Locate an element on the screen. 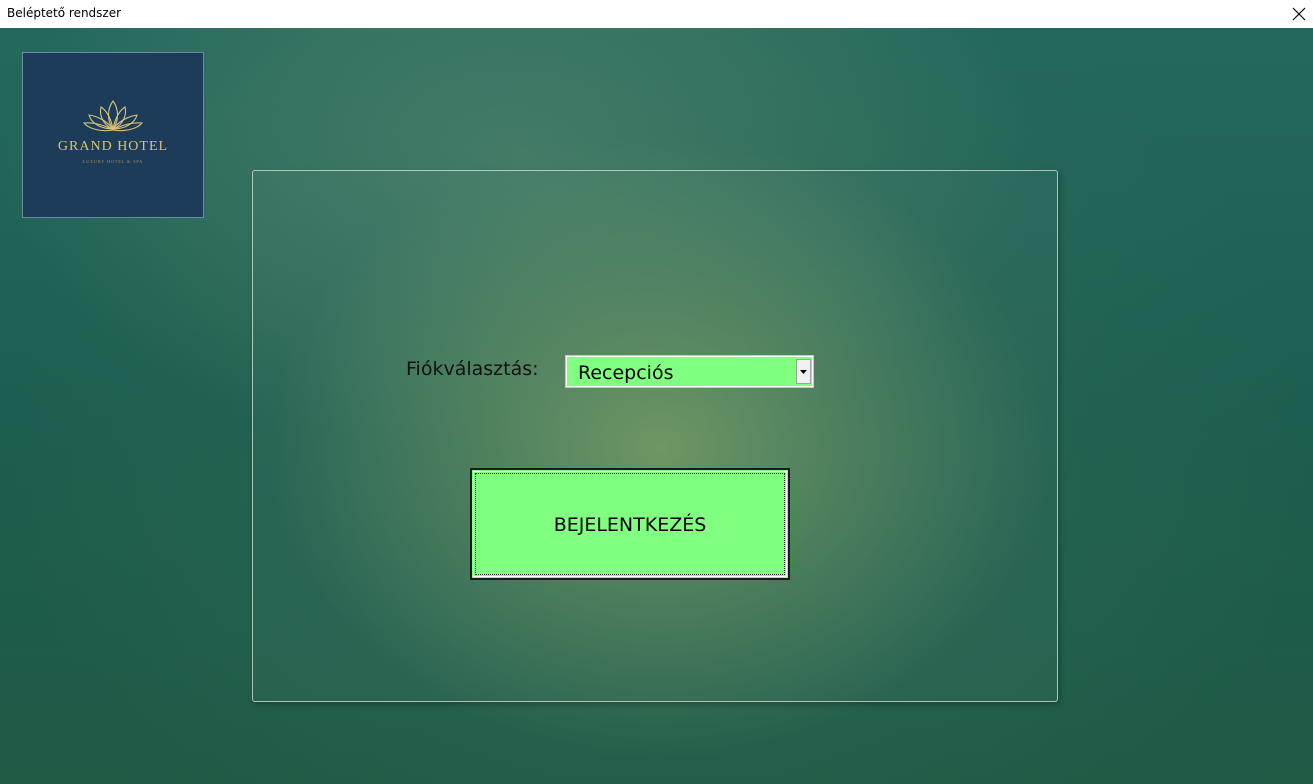  close-button is located at coordinates (1299, 14).